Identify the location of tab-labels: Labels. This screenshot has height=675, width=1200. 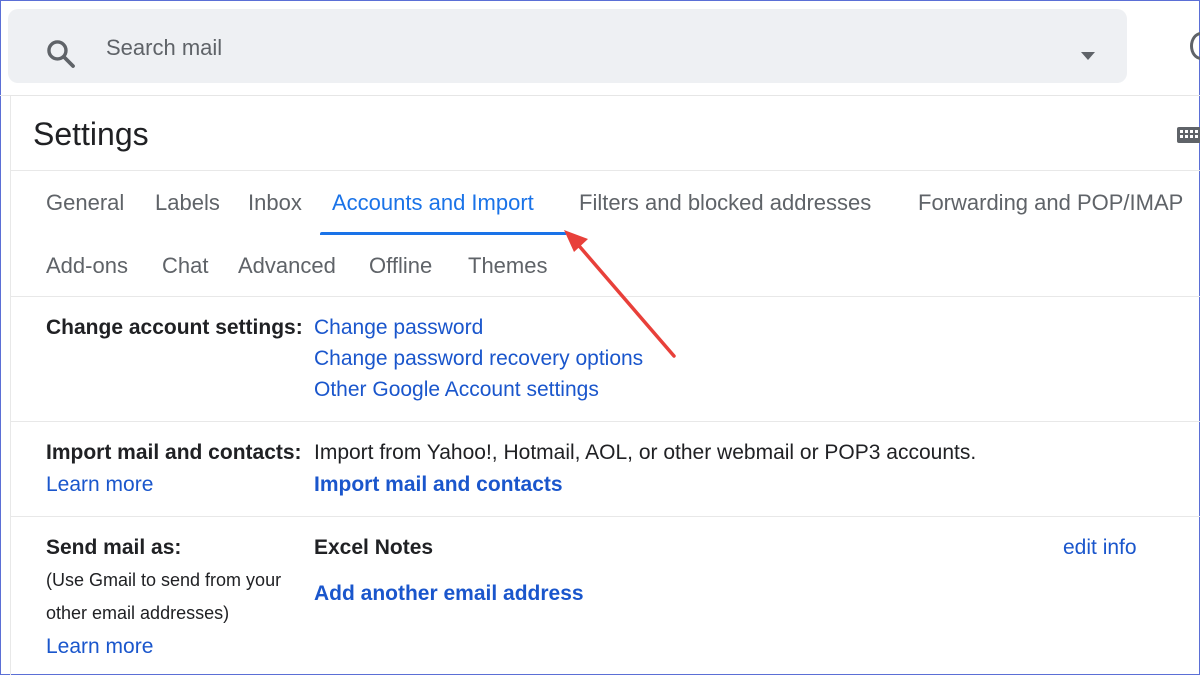
(187, 203).